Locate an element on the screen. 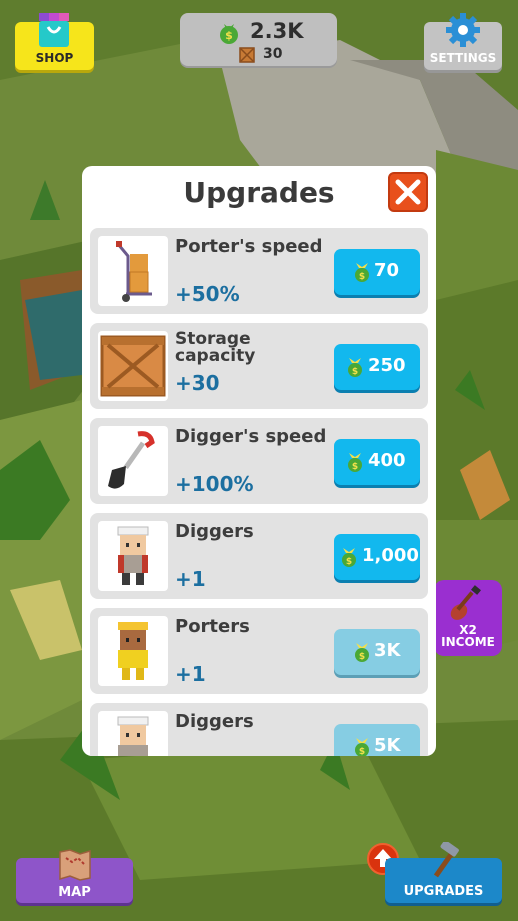 This screenshot has height=921, width=518. buy-upgrade-button: $ 3K is located at coordinates (377, 652).